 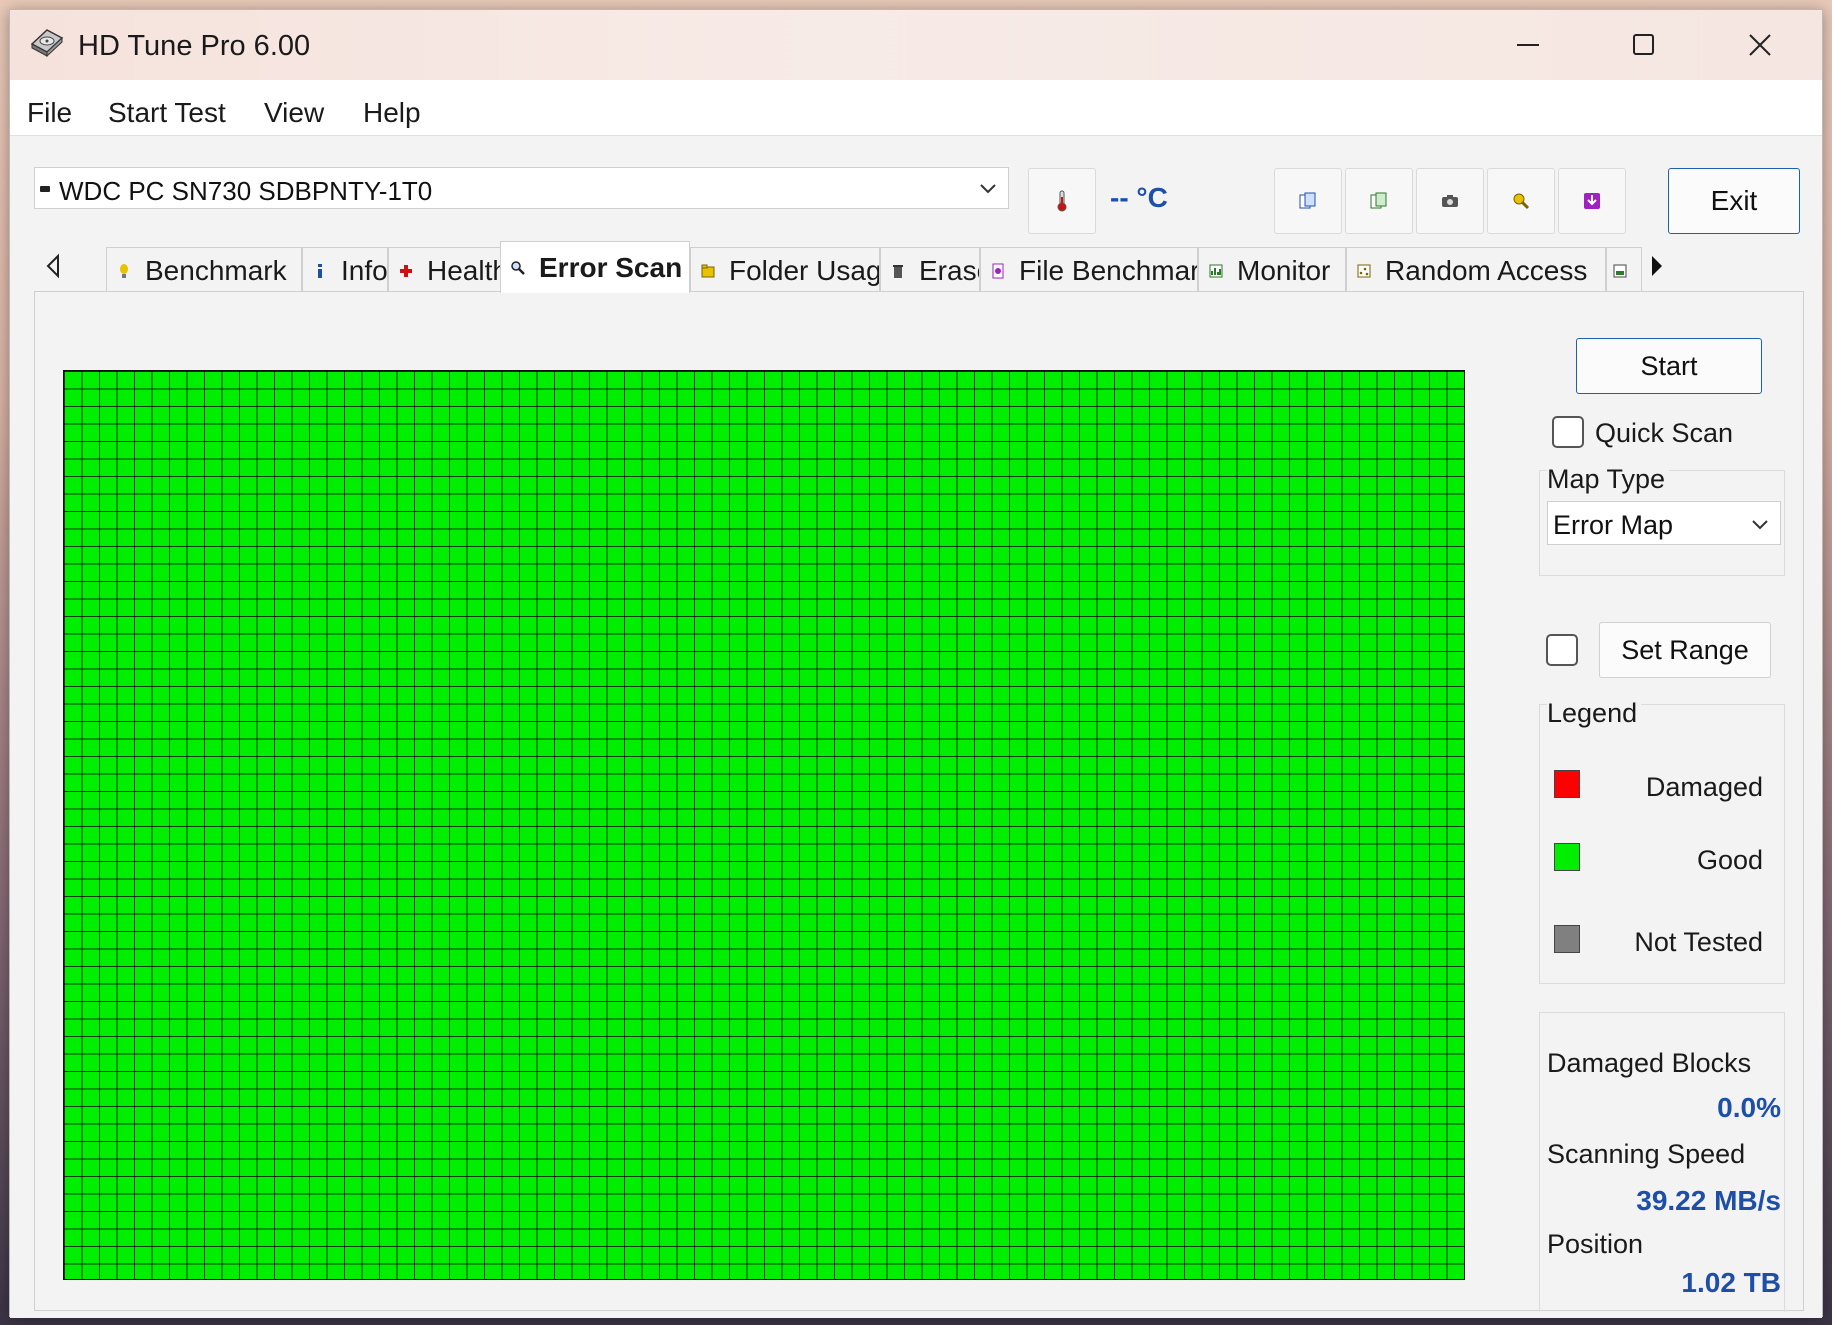 I want to click on start-button: Start, so click(x=1669, y=366).